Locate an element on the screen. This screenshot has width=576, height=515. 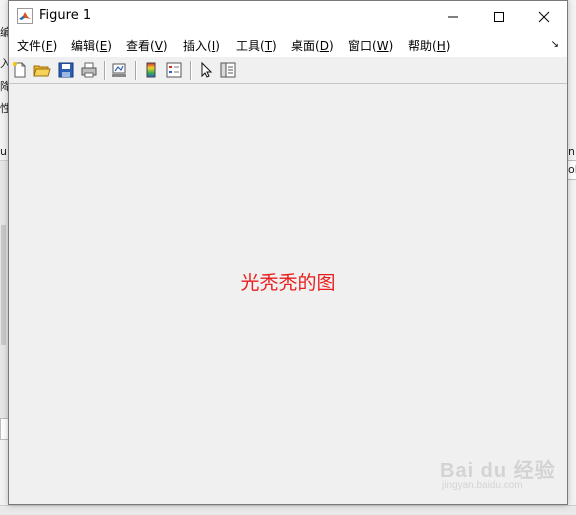
background-right-text: ol is located at coordinates (572, 169).